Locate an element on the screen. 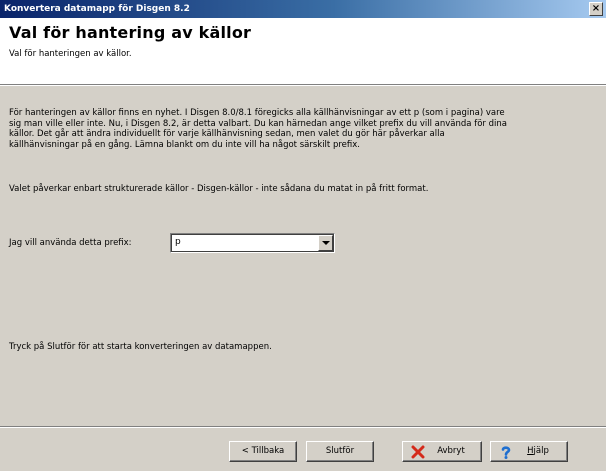  close-button: × is located at coordinates (596, 9).